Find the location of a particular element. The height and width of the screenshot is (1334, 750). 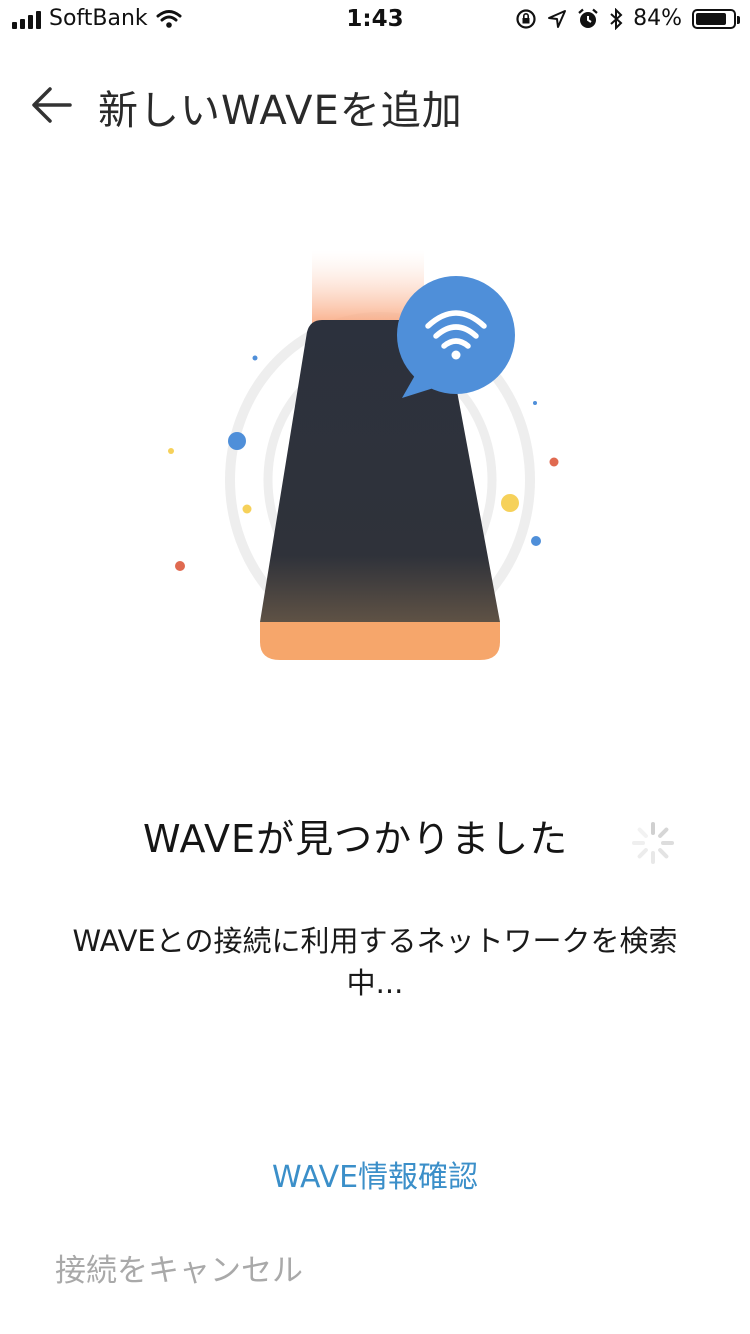

header: 新しいWAVEを追加 is located at coordinates (375, 105).